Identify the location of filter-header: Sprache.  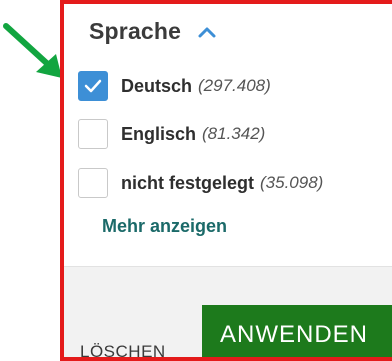
(153, 31).